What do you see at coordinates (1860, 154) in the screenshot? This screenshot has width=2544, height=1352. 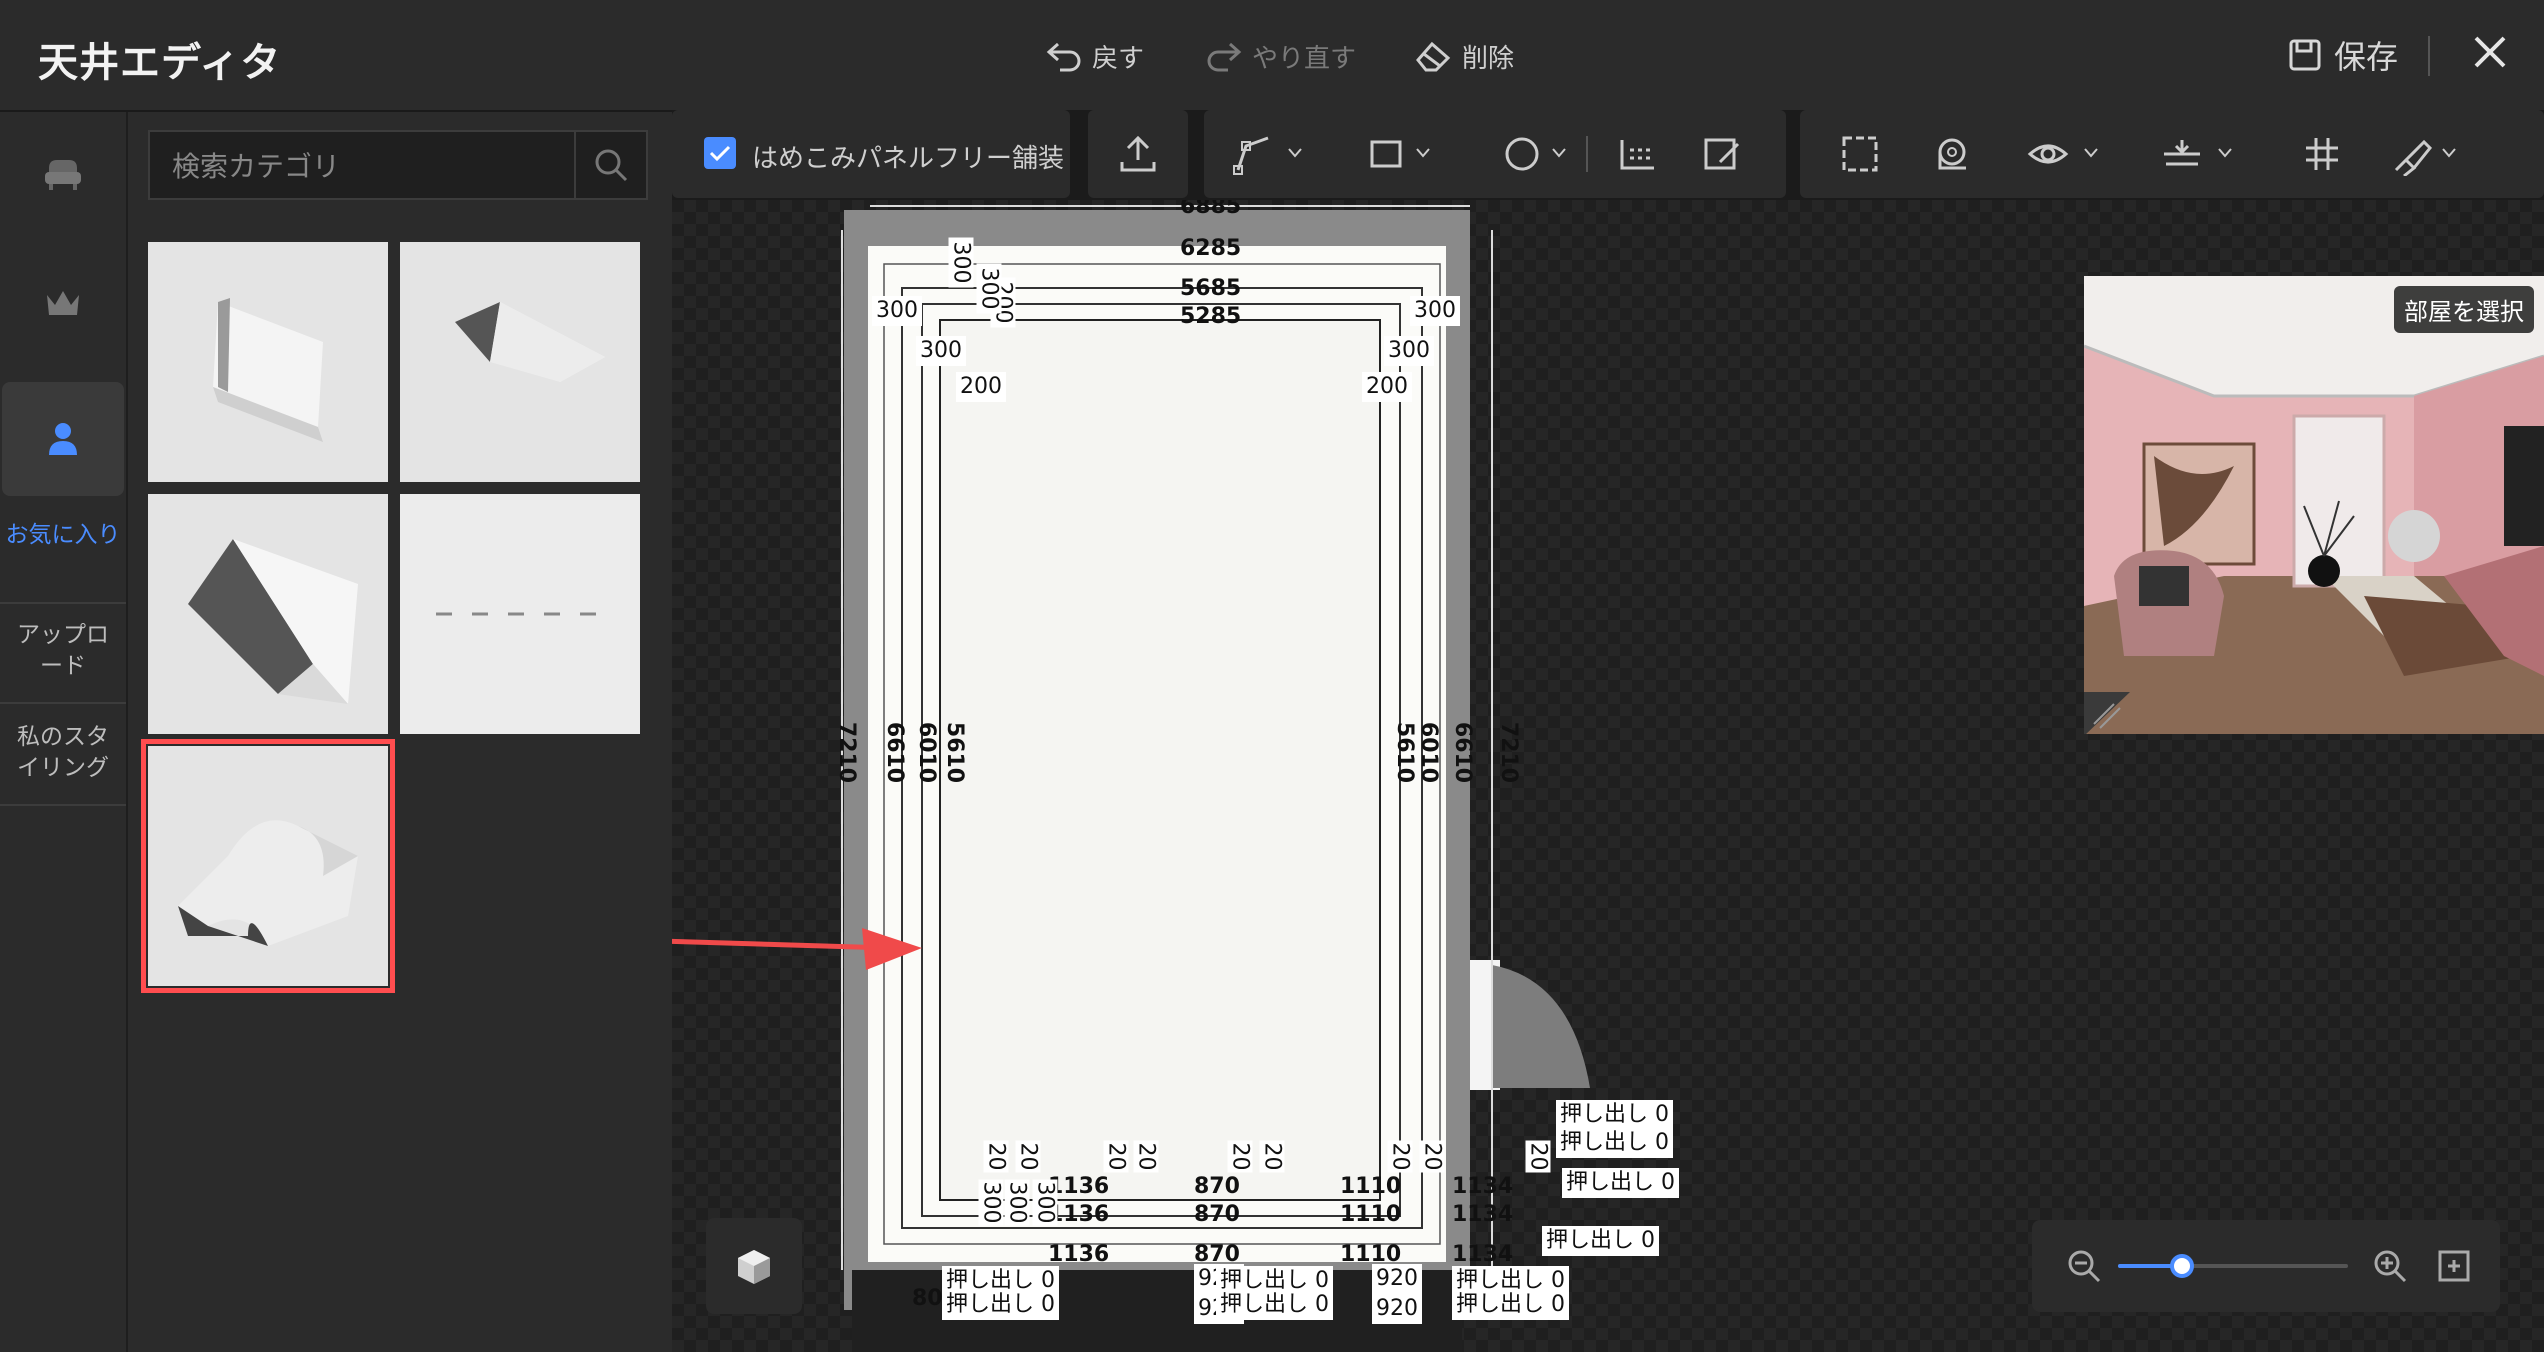 I see `fit-view-icon` at bounding box center [1860, 154].